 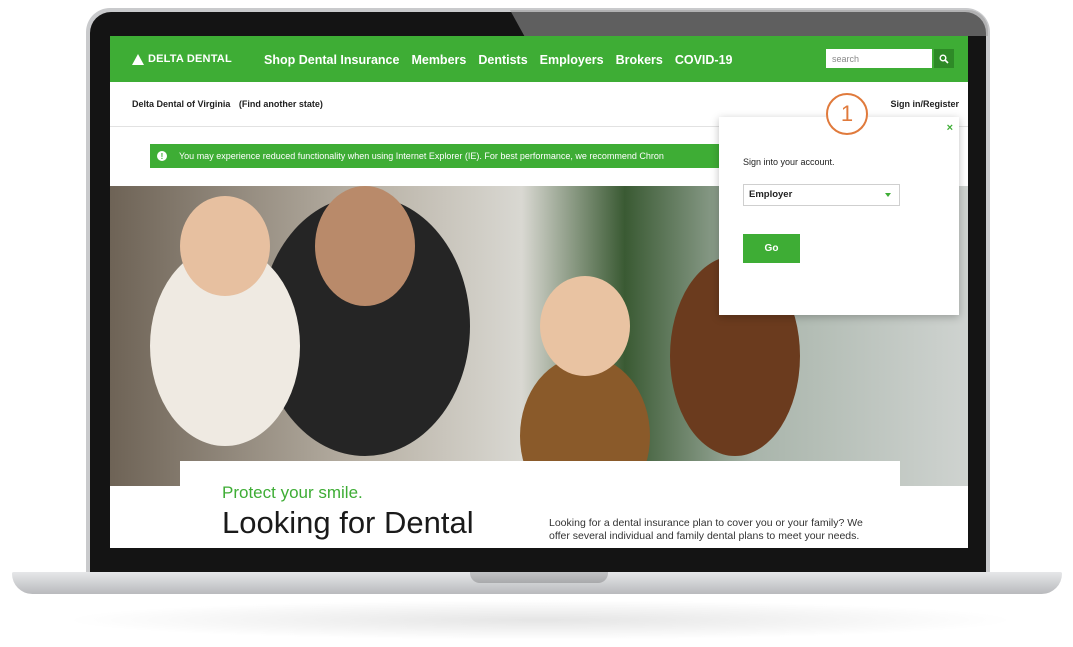 I want to click on account-type-select: Employer, so click(x=821, y=195).